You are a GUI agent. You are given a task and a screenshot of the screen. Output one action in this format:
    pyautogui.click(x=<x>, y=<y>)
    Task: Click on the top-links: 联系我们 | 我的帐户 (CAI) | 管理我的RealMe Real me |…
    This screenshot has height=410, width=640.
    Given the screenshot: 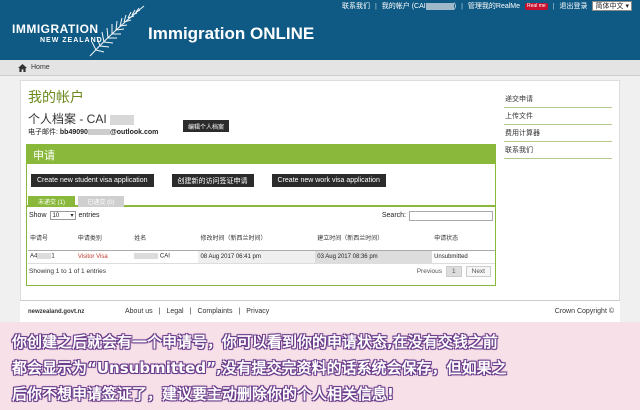 What is the action you would take?
    pyautogui.click(x=487, y=6)
    